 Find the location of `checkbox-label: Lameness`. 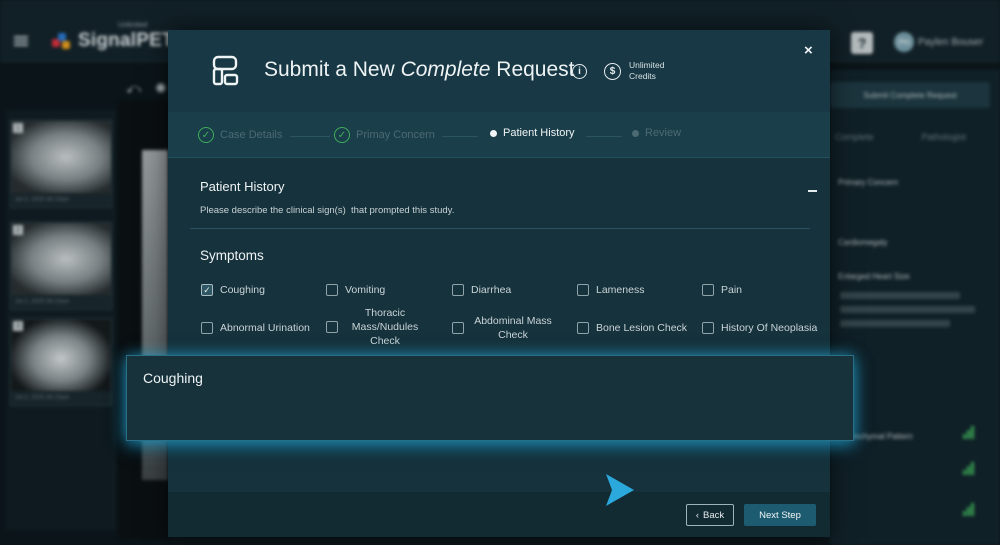

checkbox-label: Lameness is located at coordinates (620, 290).